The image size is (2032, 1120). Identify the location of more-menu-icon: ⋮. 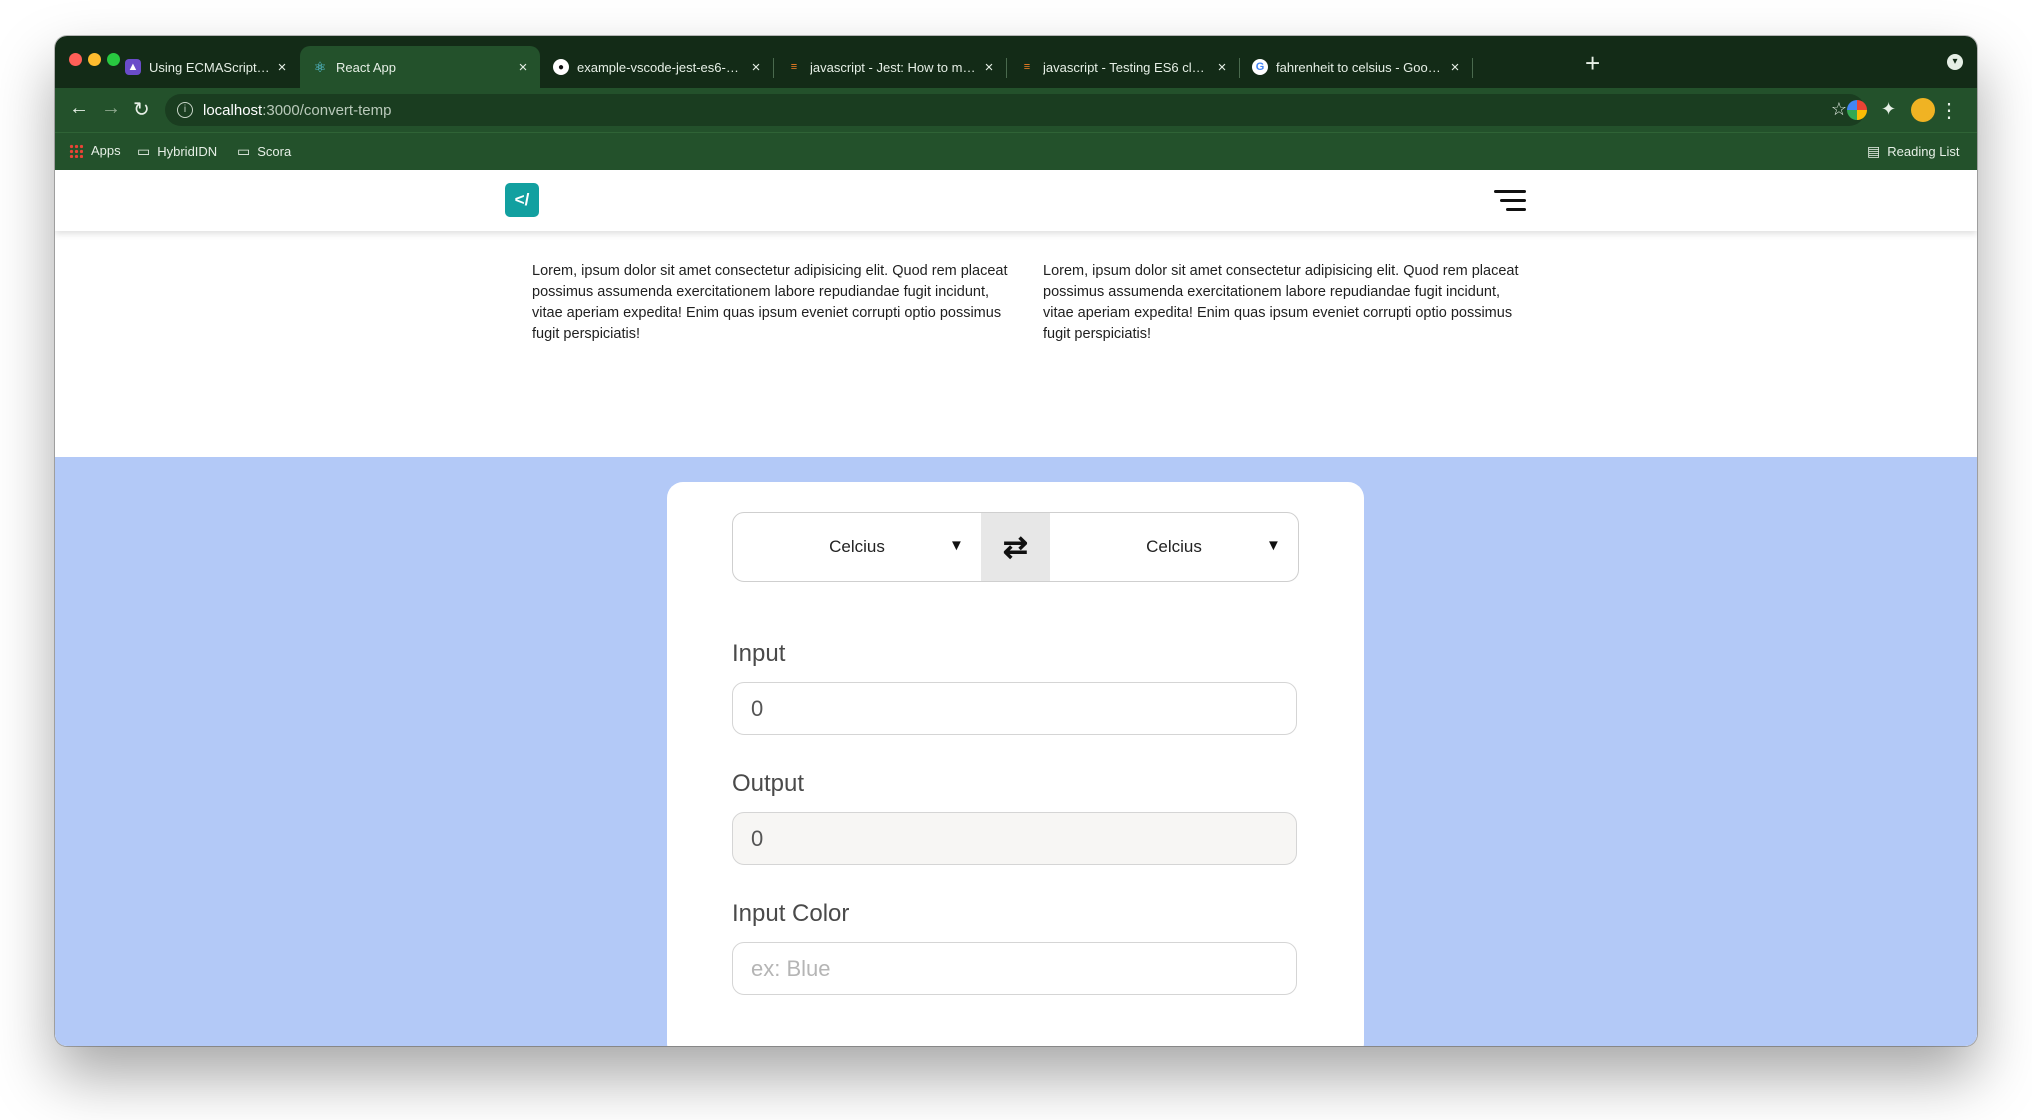
(1949, 110).